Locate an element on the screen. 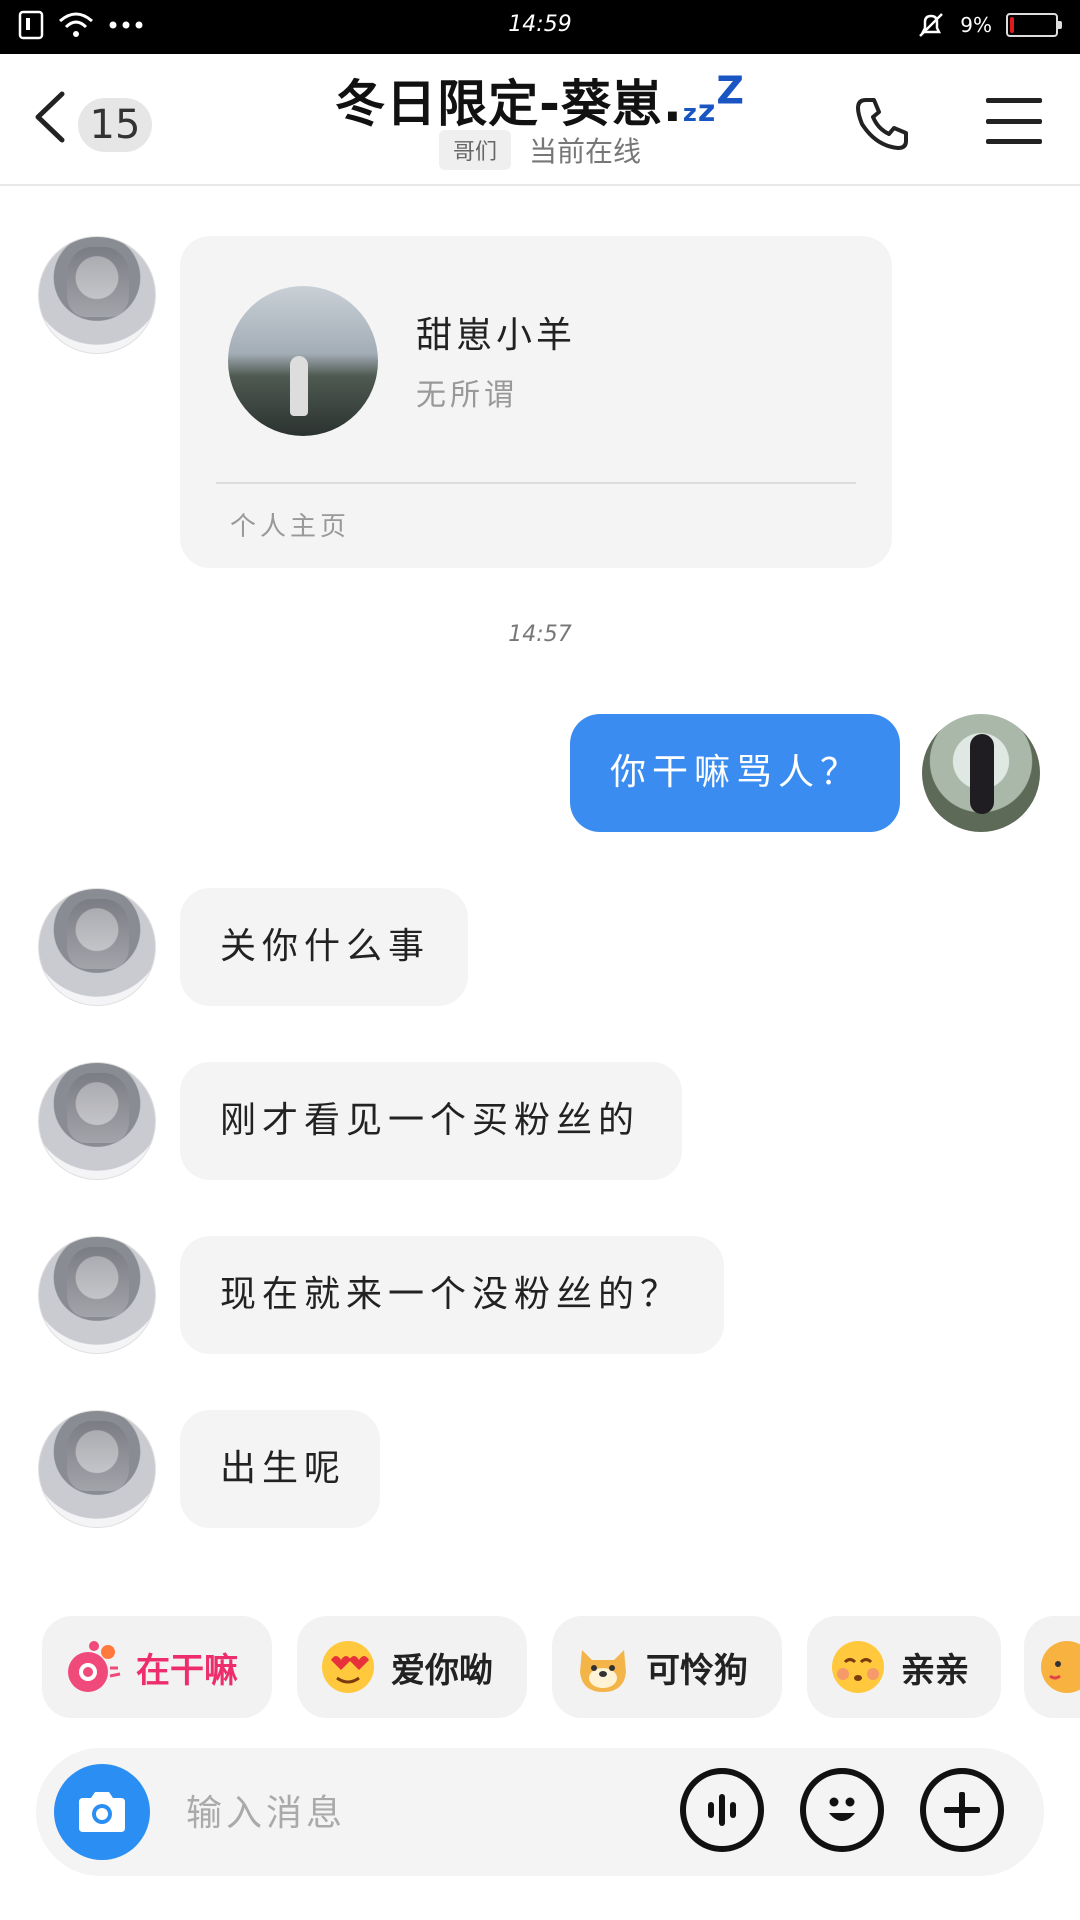 This screenshot has width=1080, height=1920. emoji-icon is located at coordinates (1059, 1667).